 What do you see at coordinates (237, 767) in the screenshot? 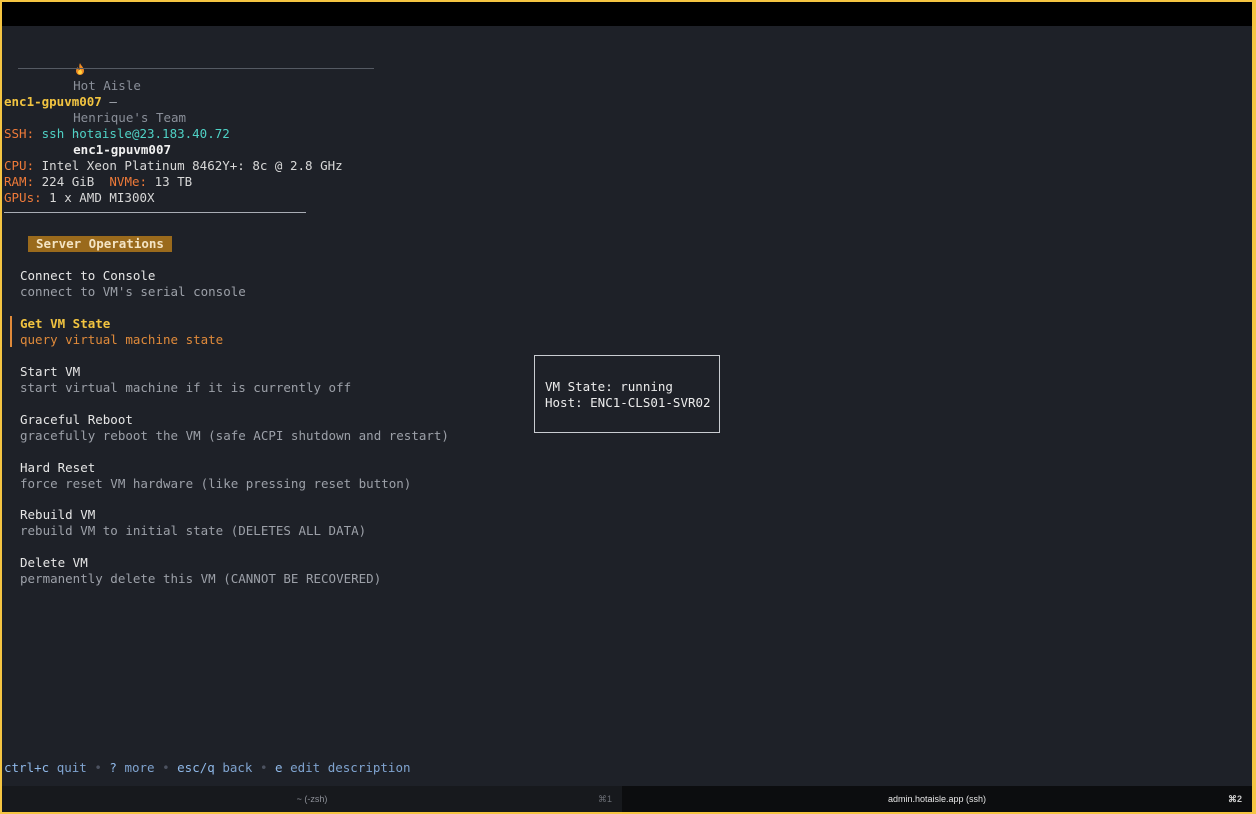
I see `help-desc: back` at bounding box center [237, 767].